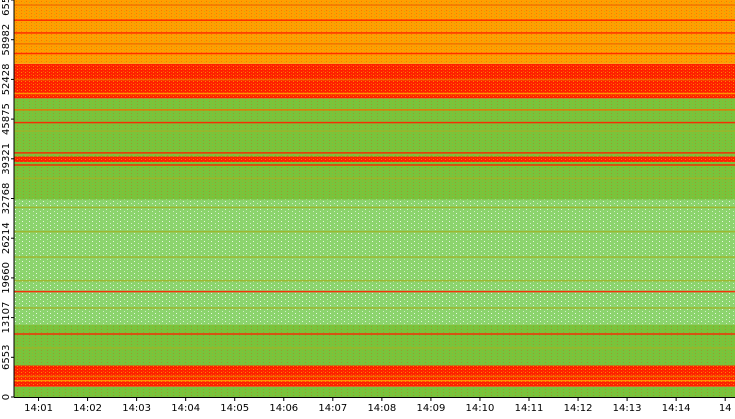 This screenshot has width=735, height=419. I want to click on y-tick-label: 6553, so click(6, 357).